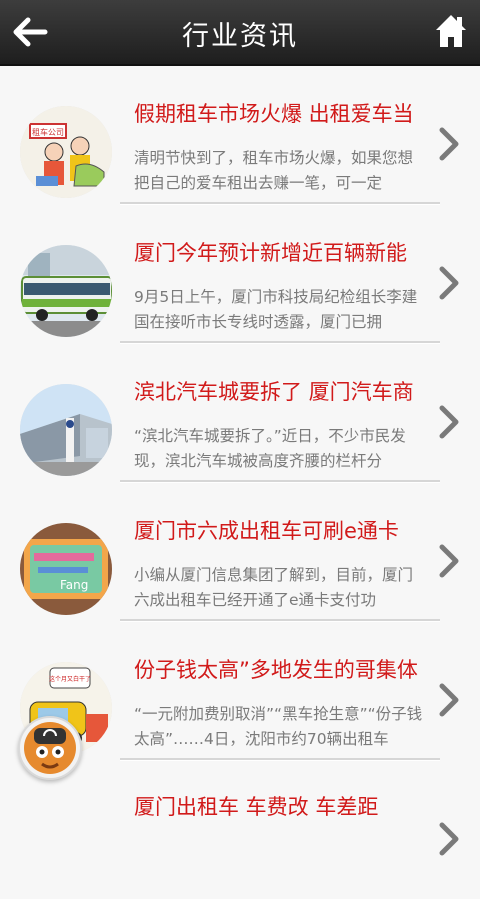 Image resolution: width=480 pixels, height=899 pixels. Describe the element at coordinates (274, 114) in the screenshot. I see `news-title: 假期租车市场火爆 出租爱车当` at that location.